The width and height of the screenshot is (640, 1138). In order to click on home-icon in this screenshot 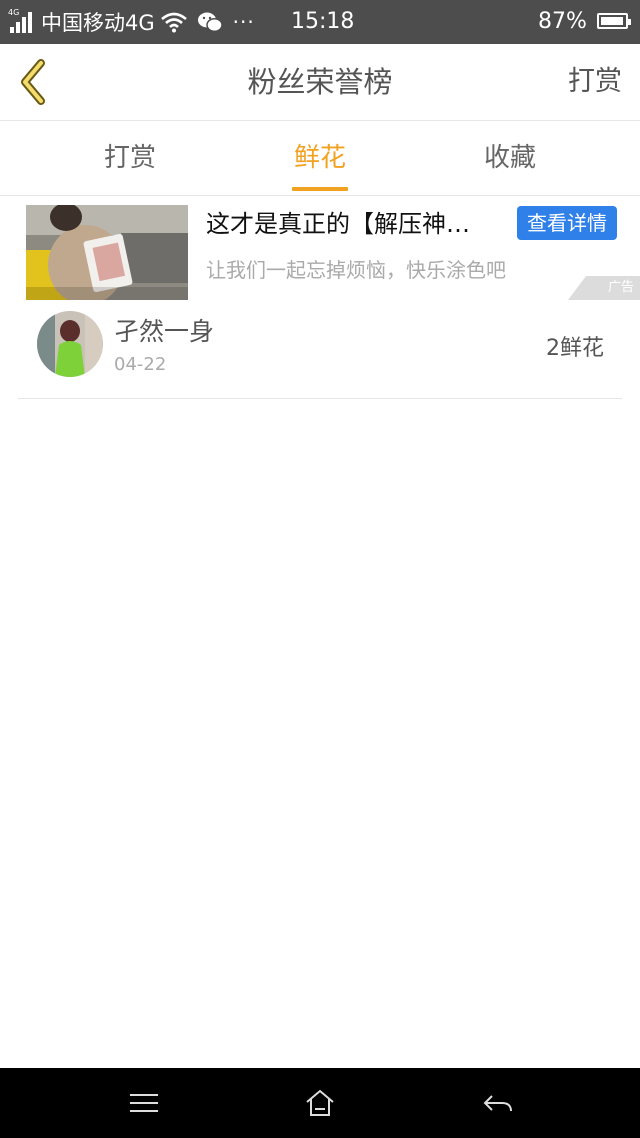, I will do `click(320, 1103)`.